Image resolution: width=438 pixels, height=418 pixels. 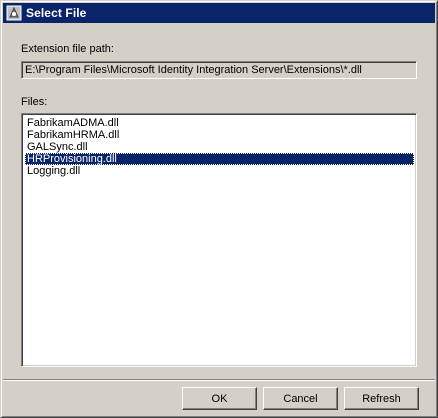 What do you see at coordinates (300, 398) in the screenshot?
I see `cancel-button: Cancel` at bounding box center [300, 398].